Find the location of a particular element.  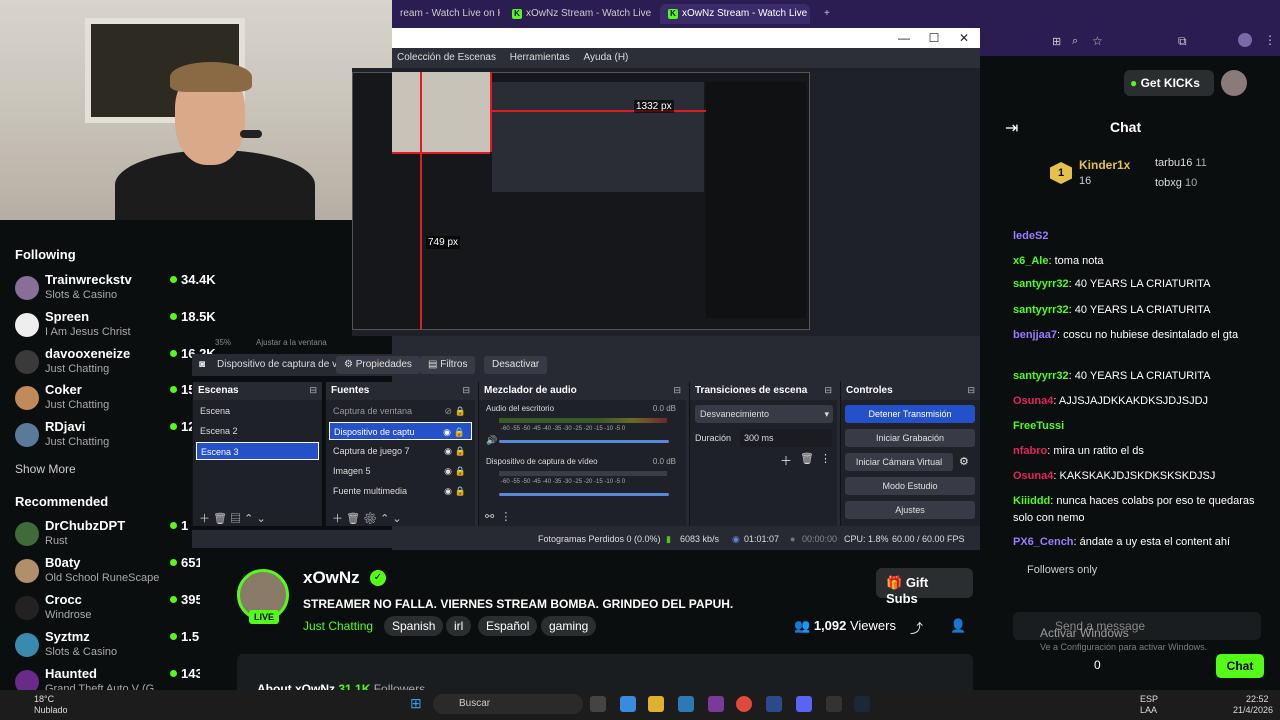

taskbar-search: Buscar is located at coordinates (508, 704).